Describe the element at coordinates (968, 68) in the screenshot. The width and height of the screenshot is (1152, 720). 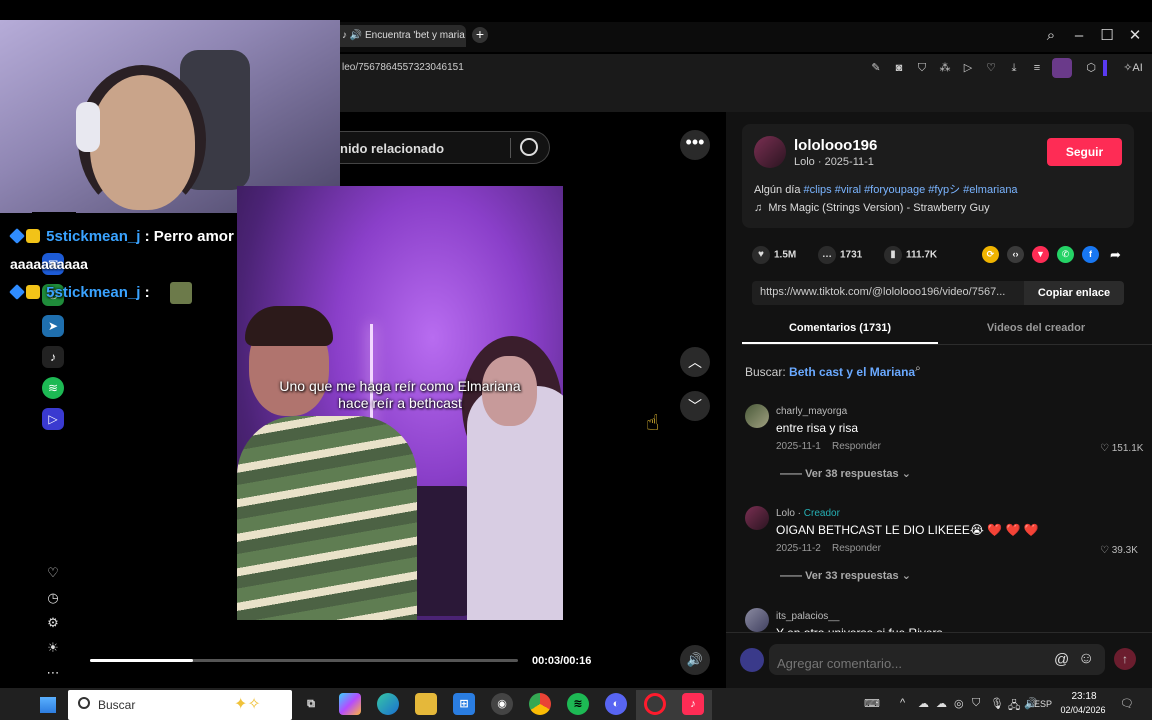
I see `play-icon: ▷` at that location.